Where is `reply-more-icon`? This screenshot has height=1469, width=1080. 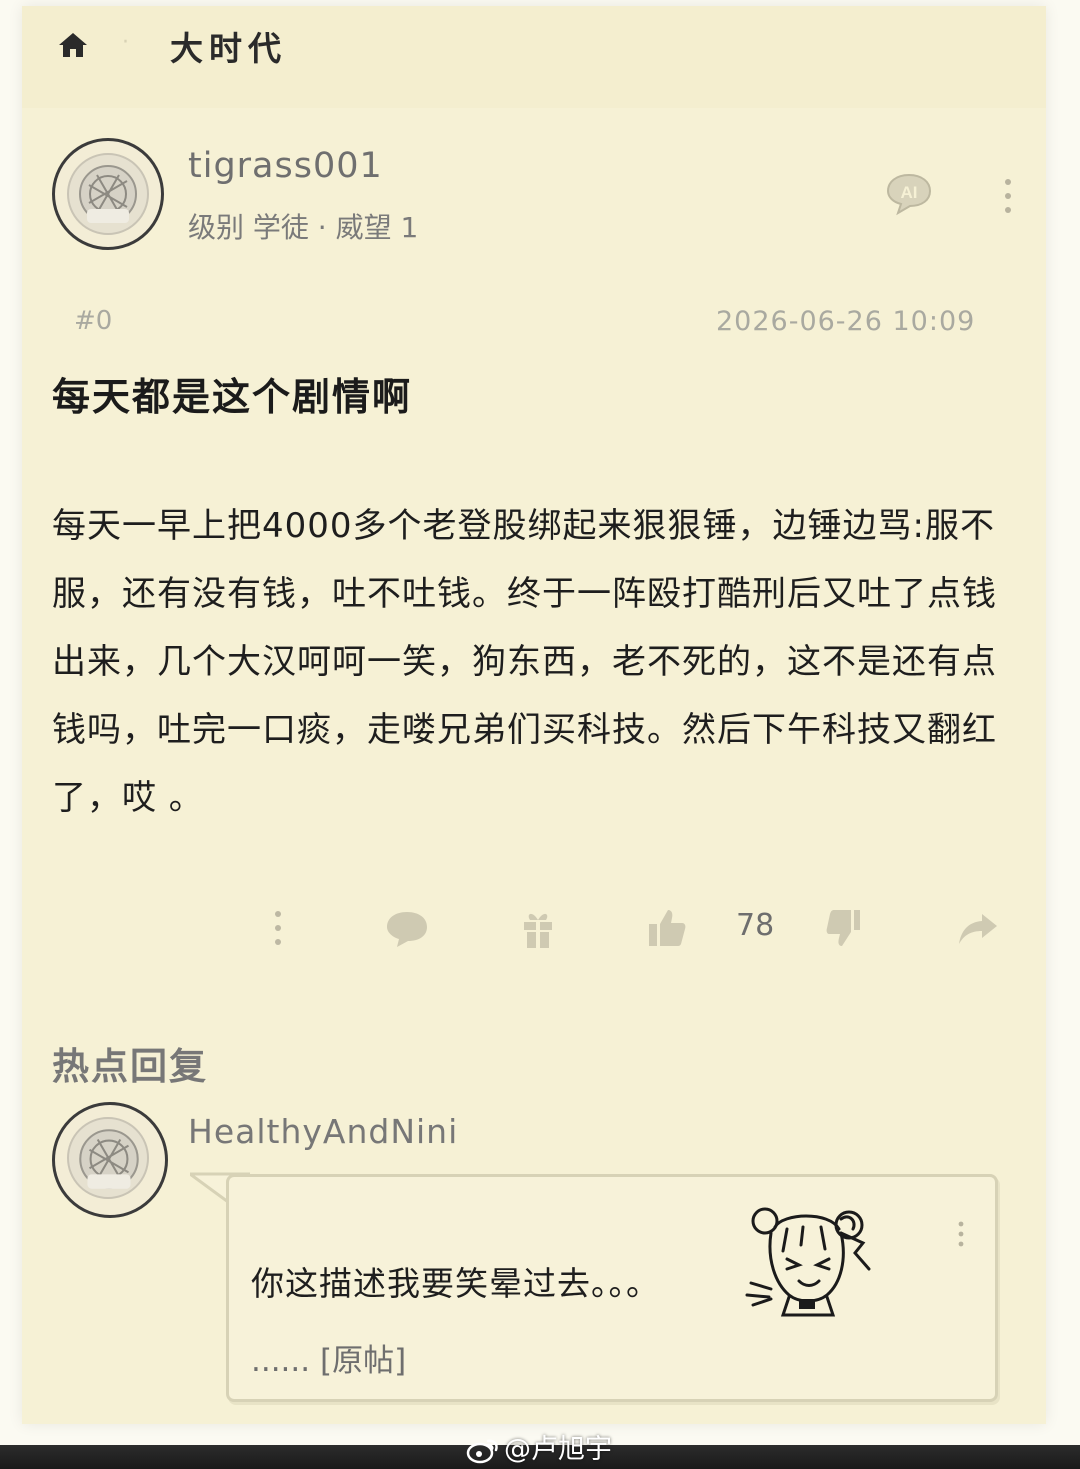 reply-more-icon is located at coordinates (961, 1234).